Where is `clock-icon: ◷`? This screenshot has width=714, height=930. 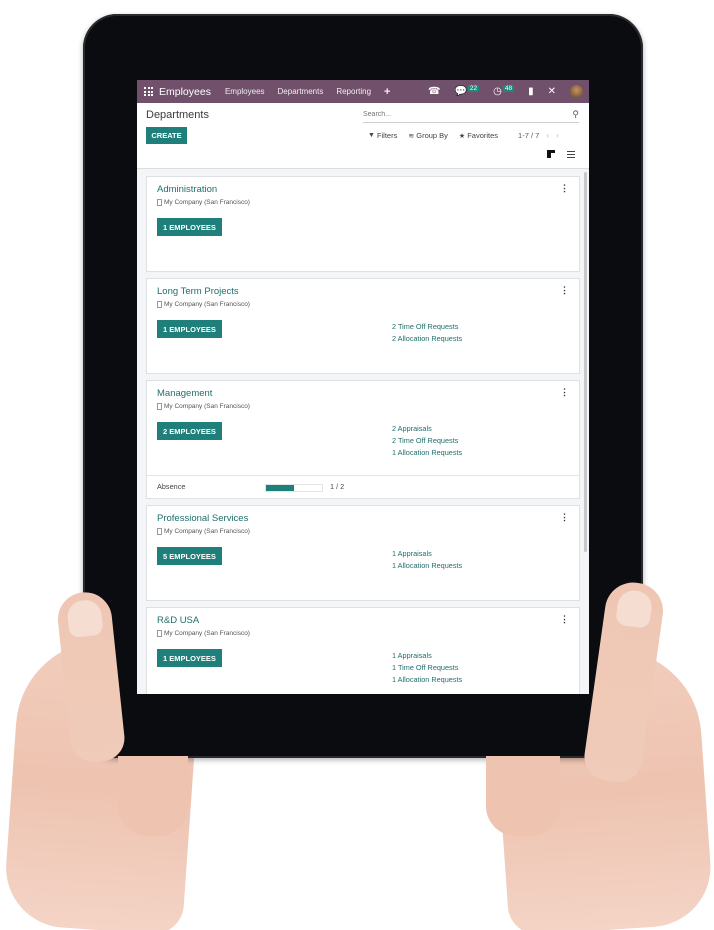 clock-icon: ◷ is located at coordinates (497, 91).